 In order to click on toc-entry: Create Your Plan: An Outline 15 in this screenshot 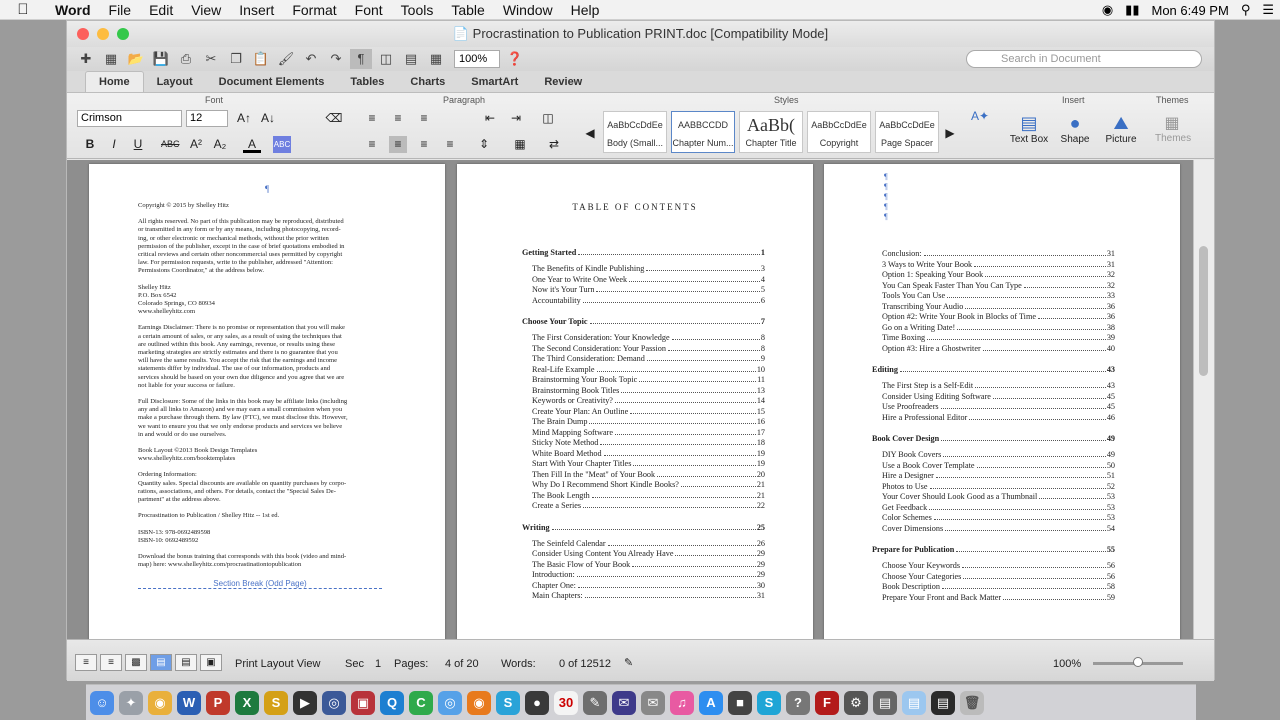, I will do `click(648, 411)`.